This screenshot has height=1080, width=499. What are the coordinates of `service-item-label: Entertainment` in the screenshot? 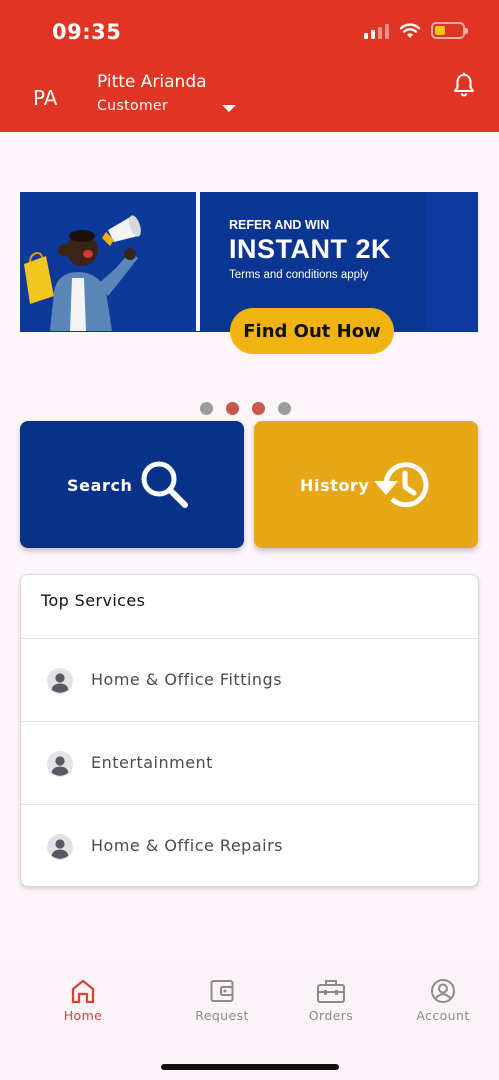 It's located at (152, 762).